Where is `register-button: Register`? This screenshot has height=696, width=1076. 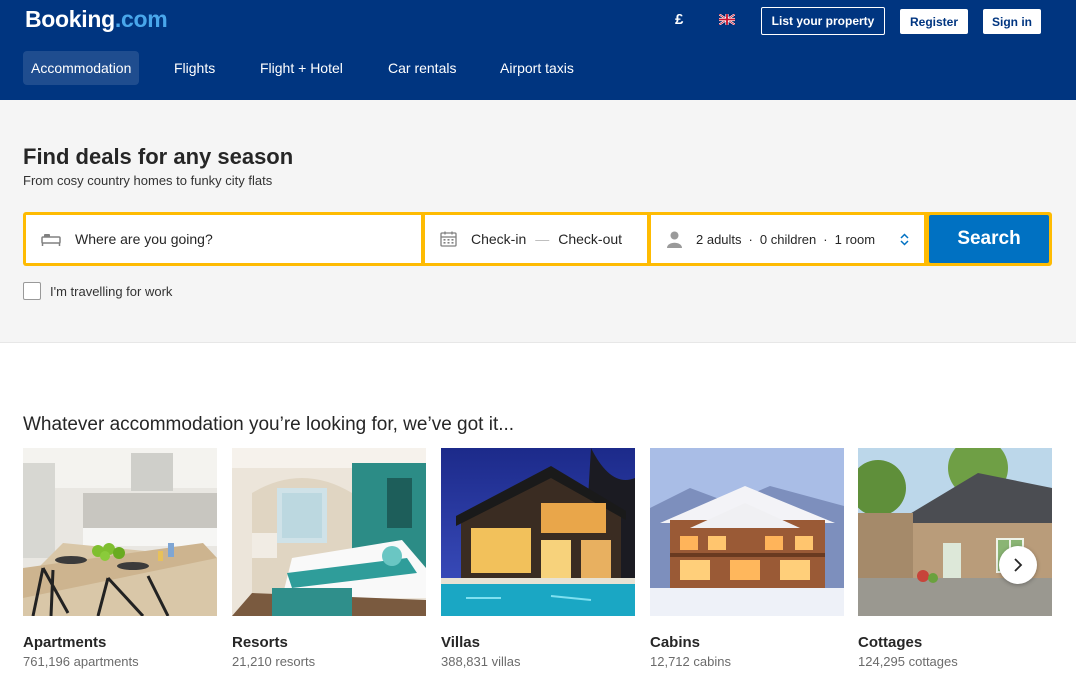
register-button: Register is located at coordinates (934, 21).